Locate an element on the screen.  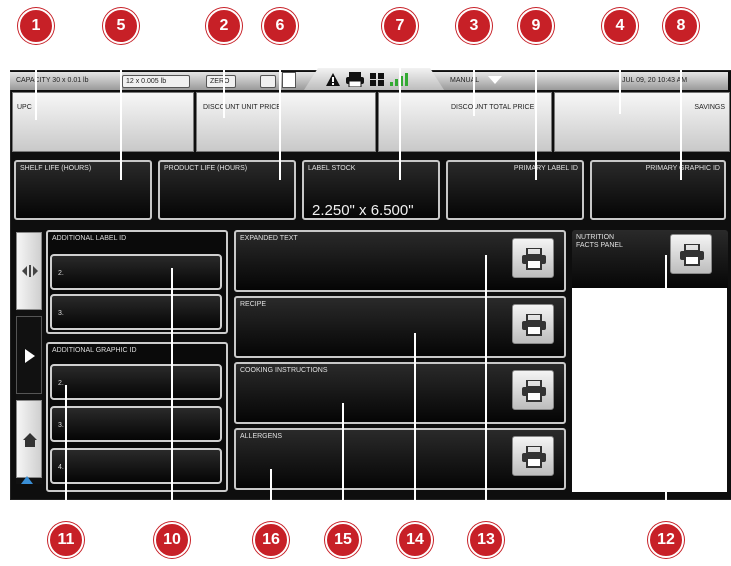
recipe-label: RECIPE is located at coordinates (253, 304).